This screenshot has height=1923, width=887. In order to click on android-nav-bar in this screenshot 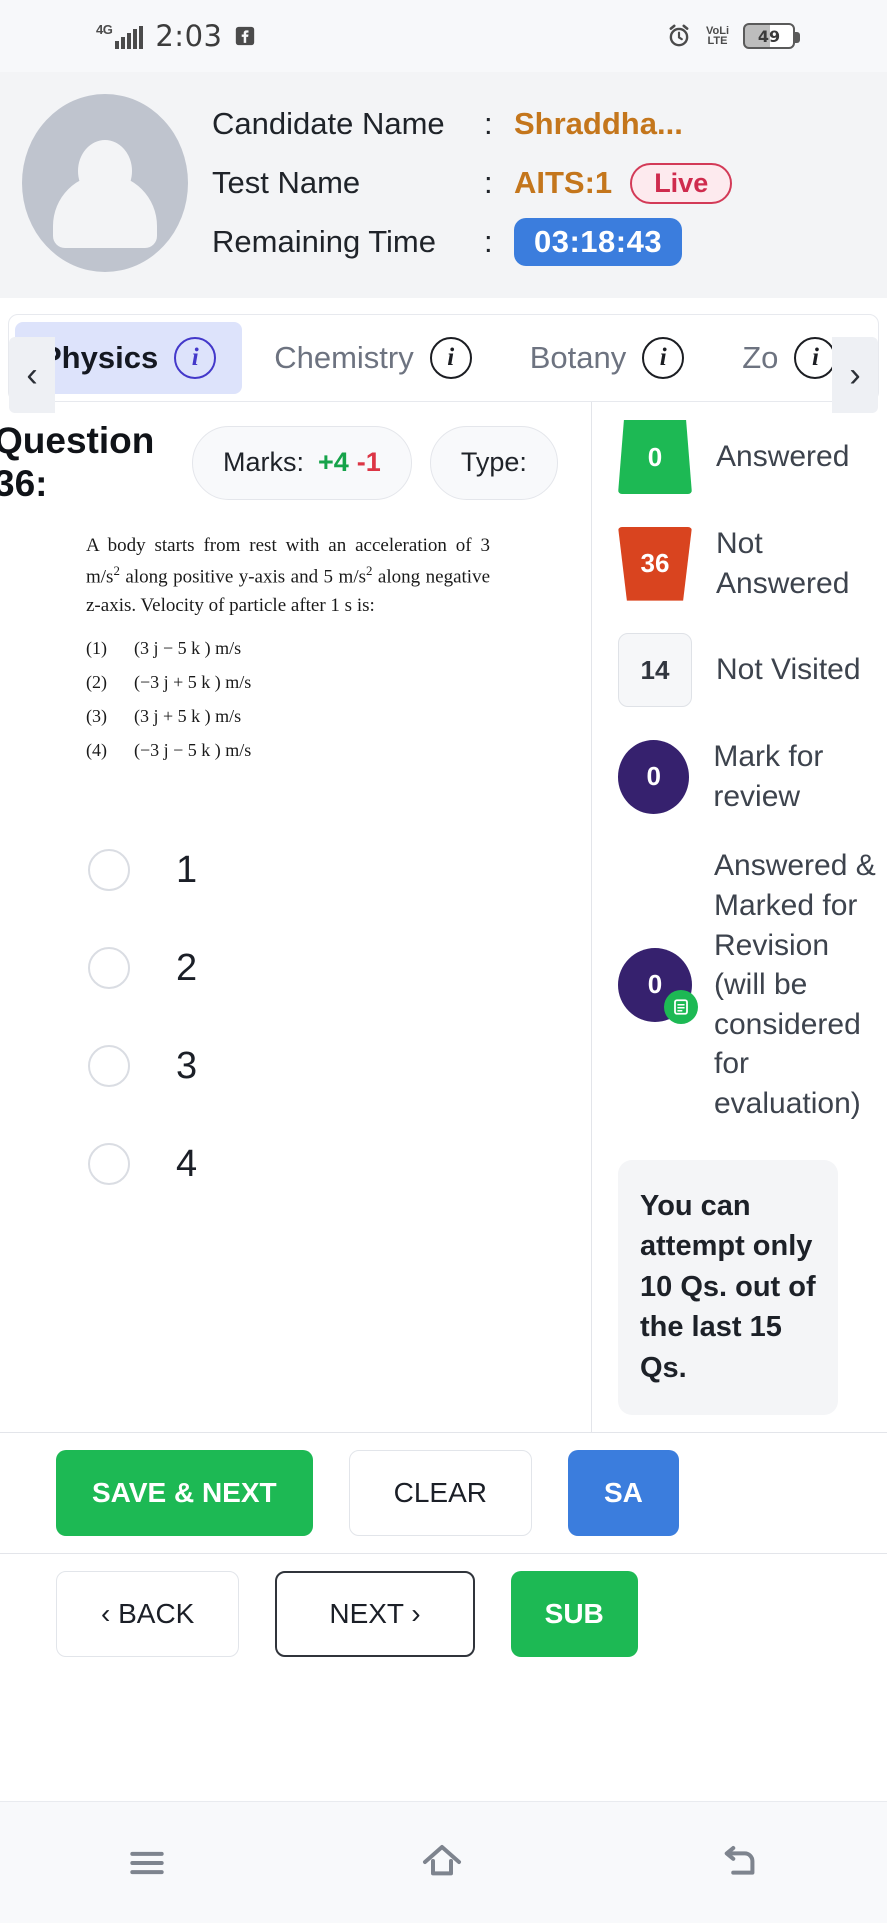, I will do `click(443, 1862)`.